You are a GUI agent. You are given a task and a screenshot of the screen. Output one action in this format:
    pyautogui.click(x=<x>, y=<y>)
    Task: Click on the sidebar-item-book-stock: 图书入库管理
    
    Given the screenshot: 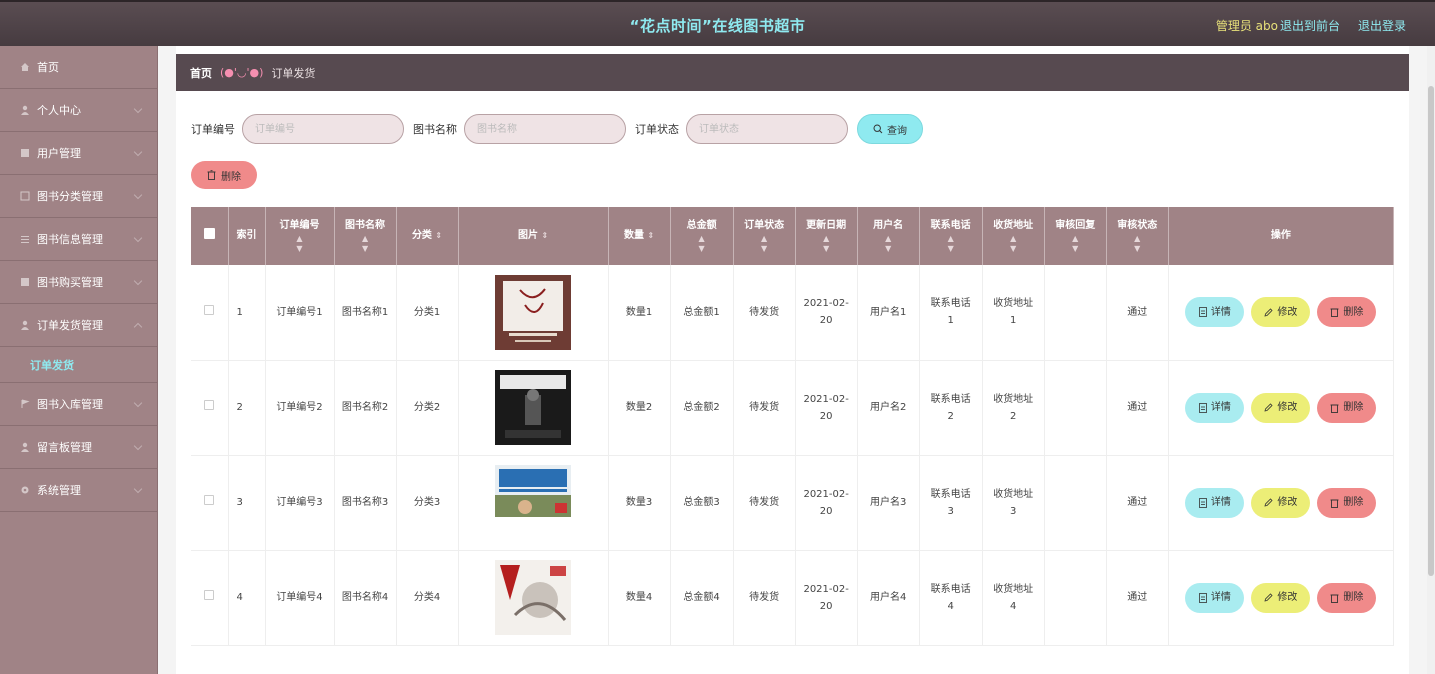 What is the action you would take?
    pyautogui.click(x=78, y=404)
    